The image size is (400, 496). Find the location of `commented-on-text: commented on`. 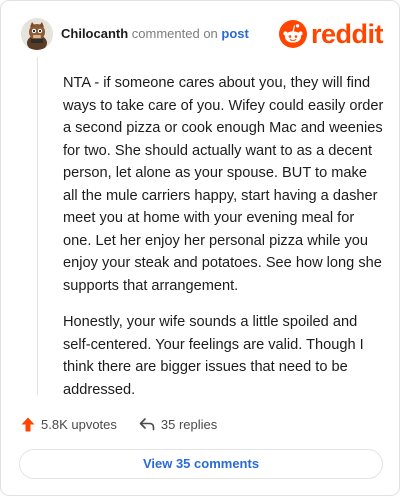

commented-on-text: commented on is located at coordinates (174, 33).